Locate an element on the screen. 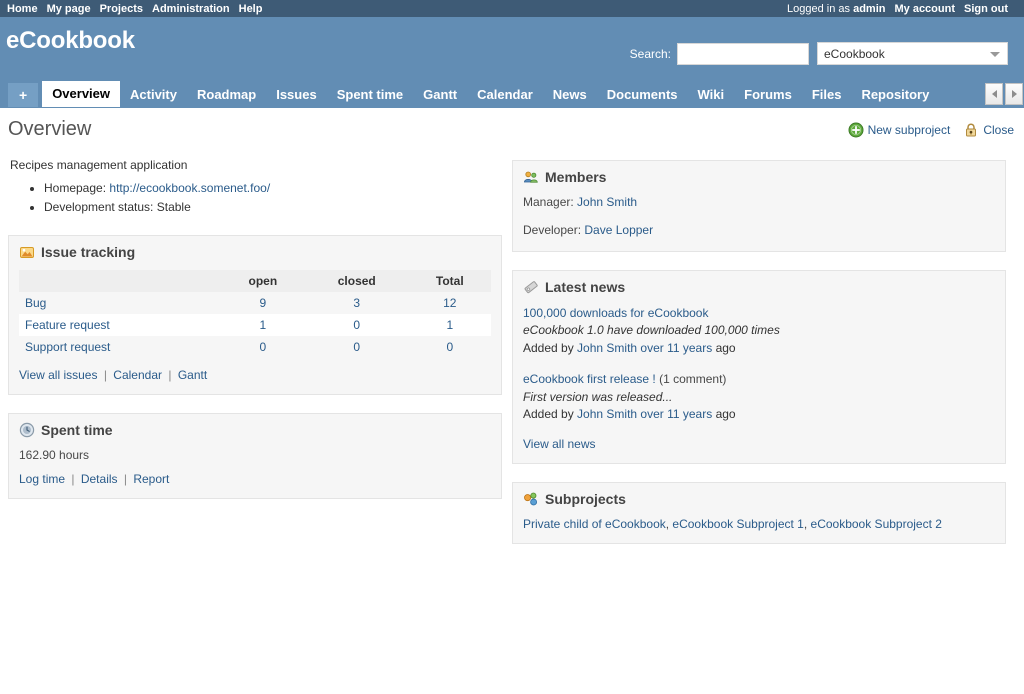  tab-news: News is located at coordinates (570, 95).